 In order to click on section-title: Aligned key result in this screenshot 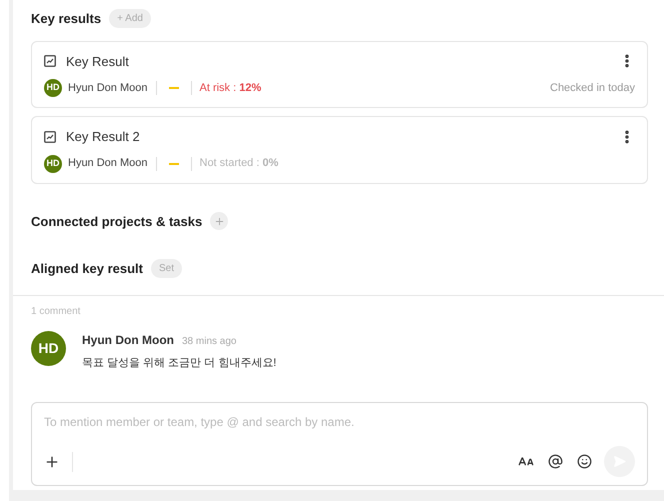, I will do `click(87, 269)`.